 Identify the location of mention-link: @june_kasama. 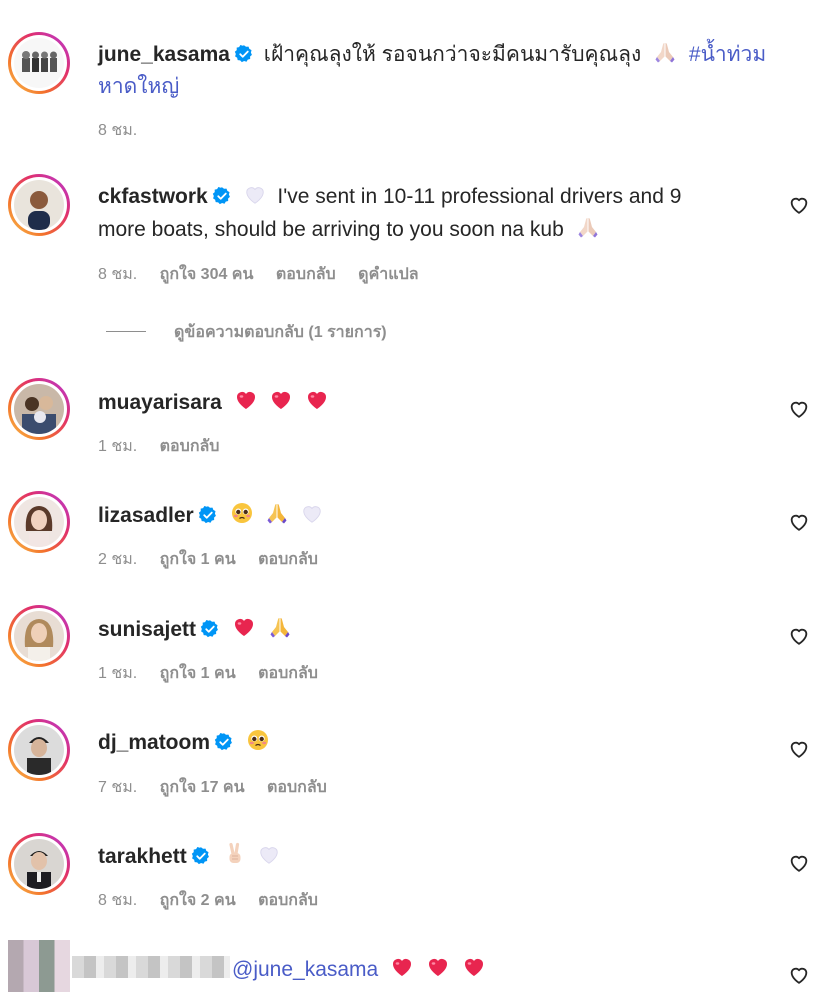
(305, 969).